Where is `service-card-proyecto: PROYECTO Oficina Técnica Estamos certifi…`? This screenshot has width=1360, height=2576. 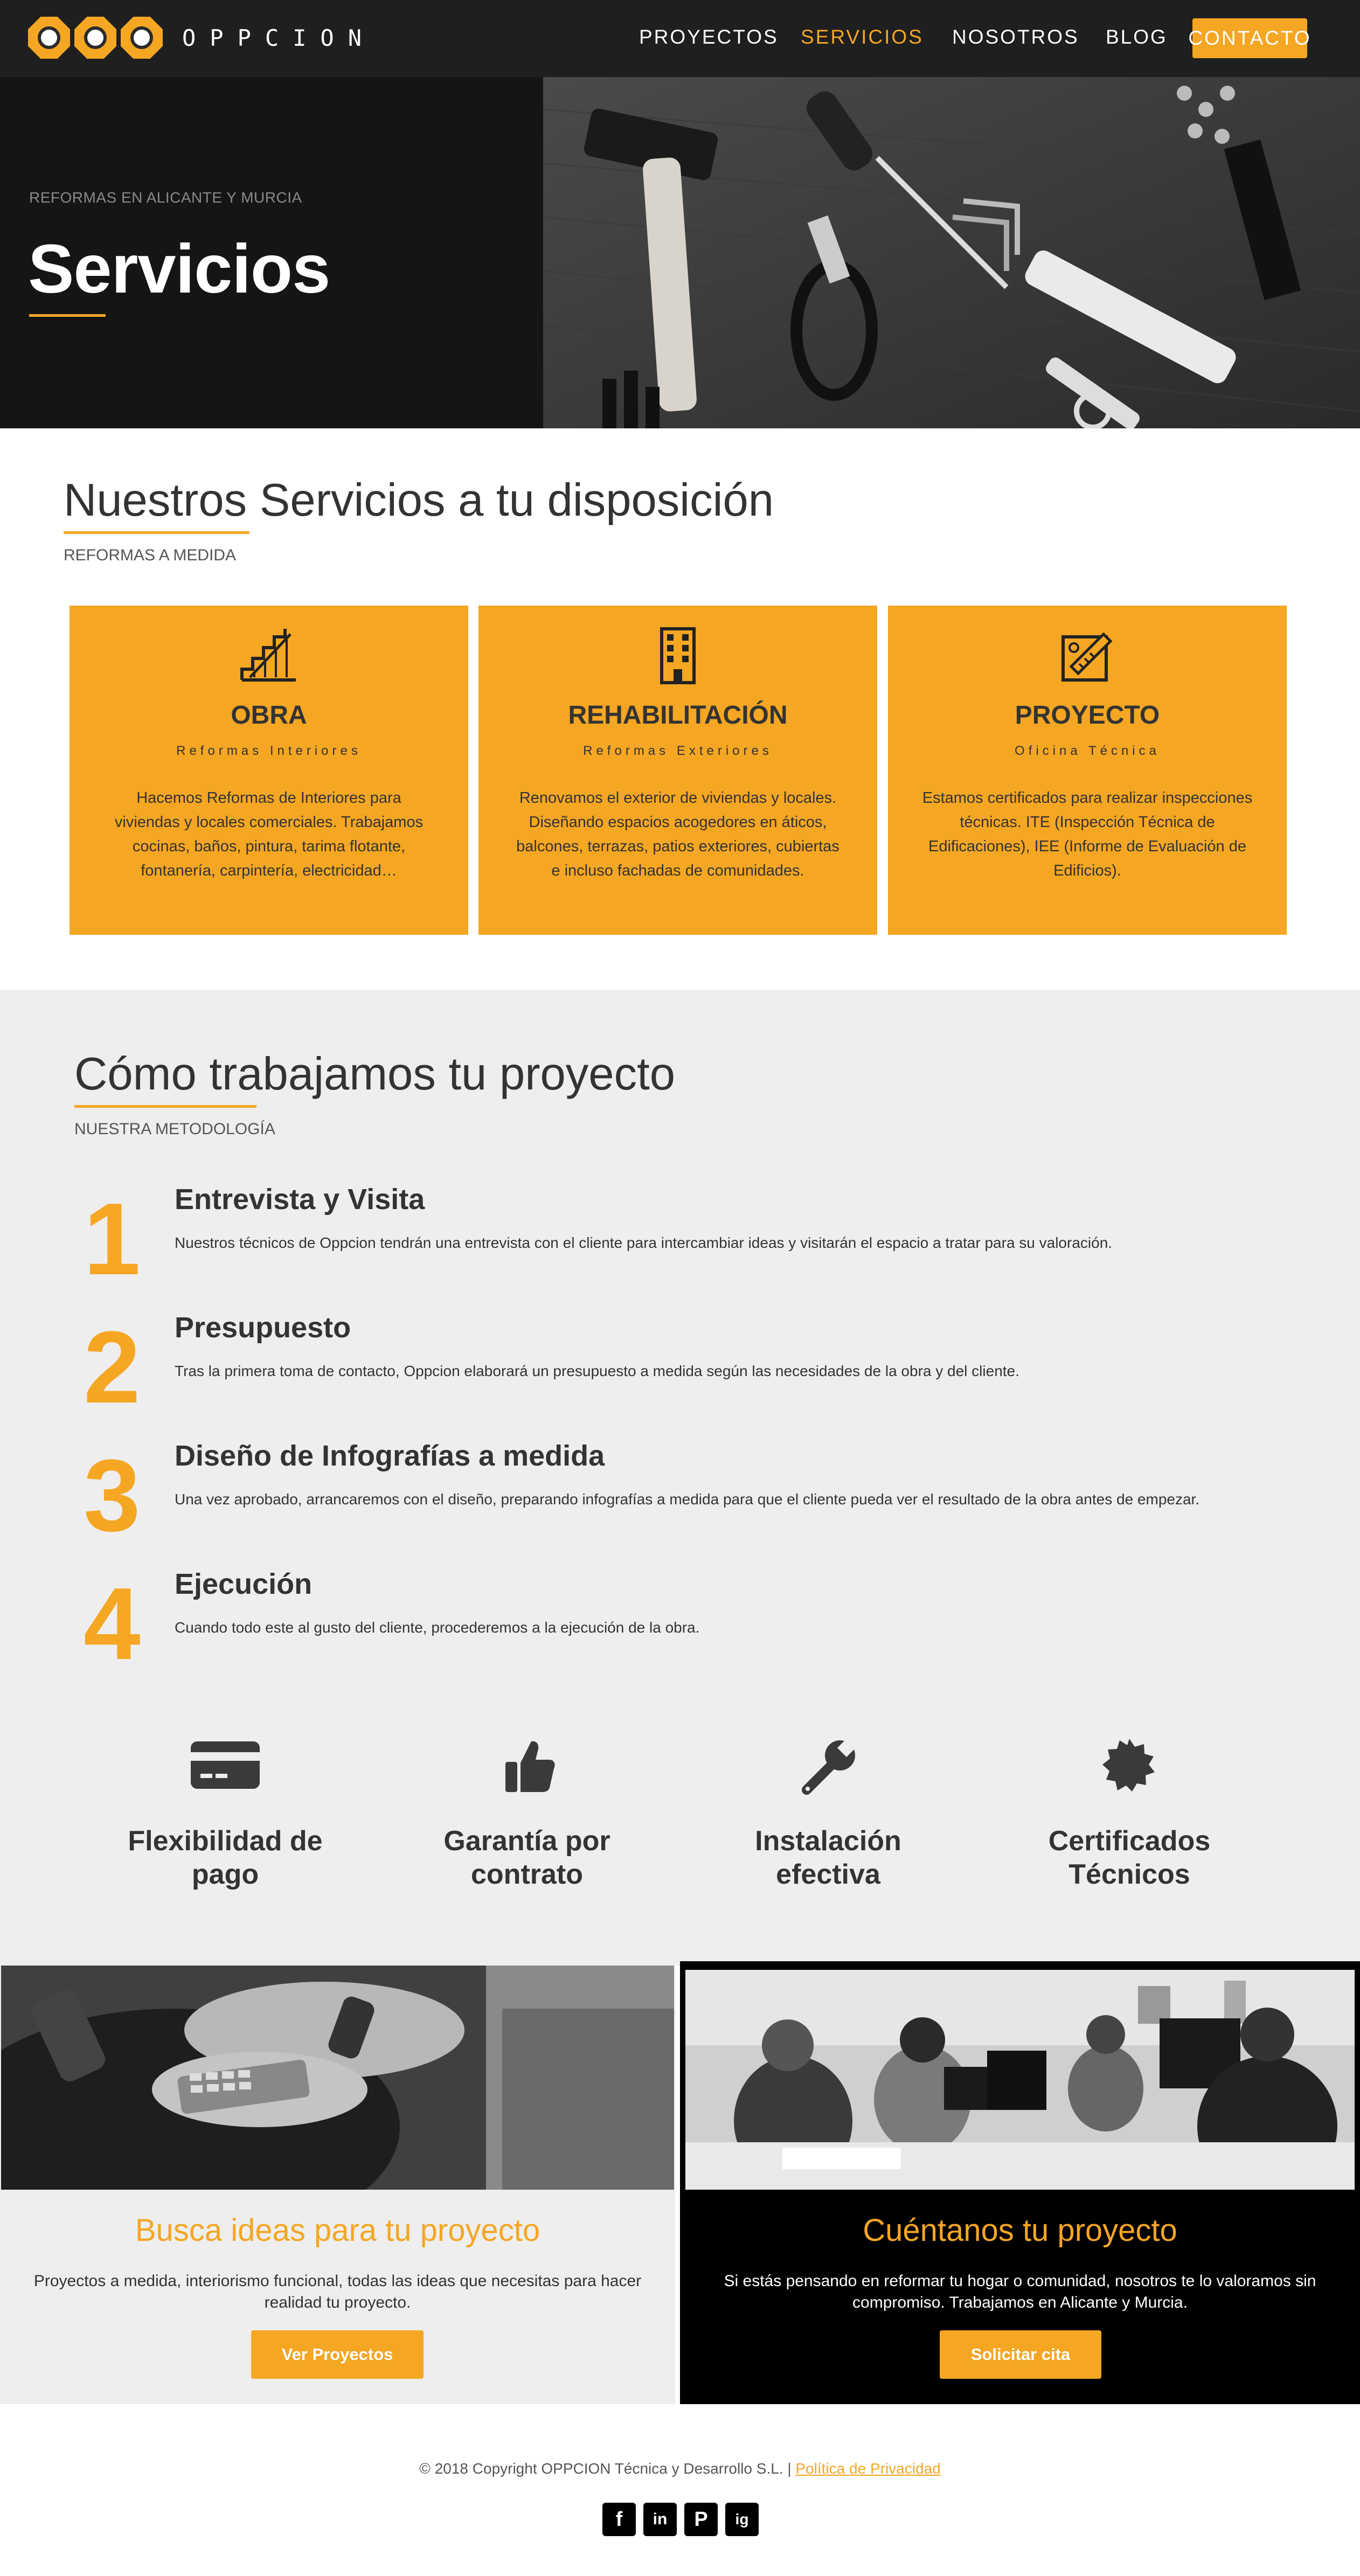 service-card-proyecto: PROYECTO Oficina Técnica Estamos certifi… is located at coordinates (1087, 770).